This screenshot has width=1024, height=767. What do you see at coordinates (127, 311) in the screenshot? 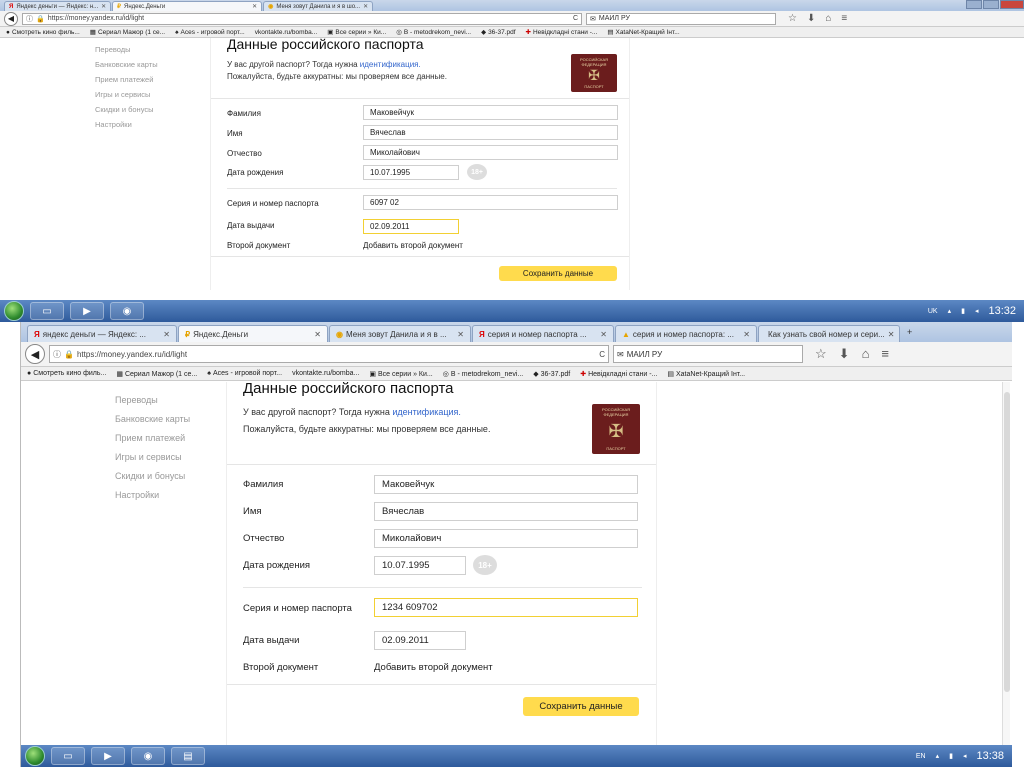
I see `taskbar-firefox: ◉` at bounding box center [127, 311].